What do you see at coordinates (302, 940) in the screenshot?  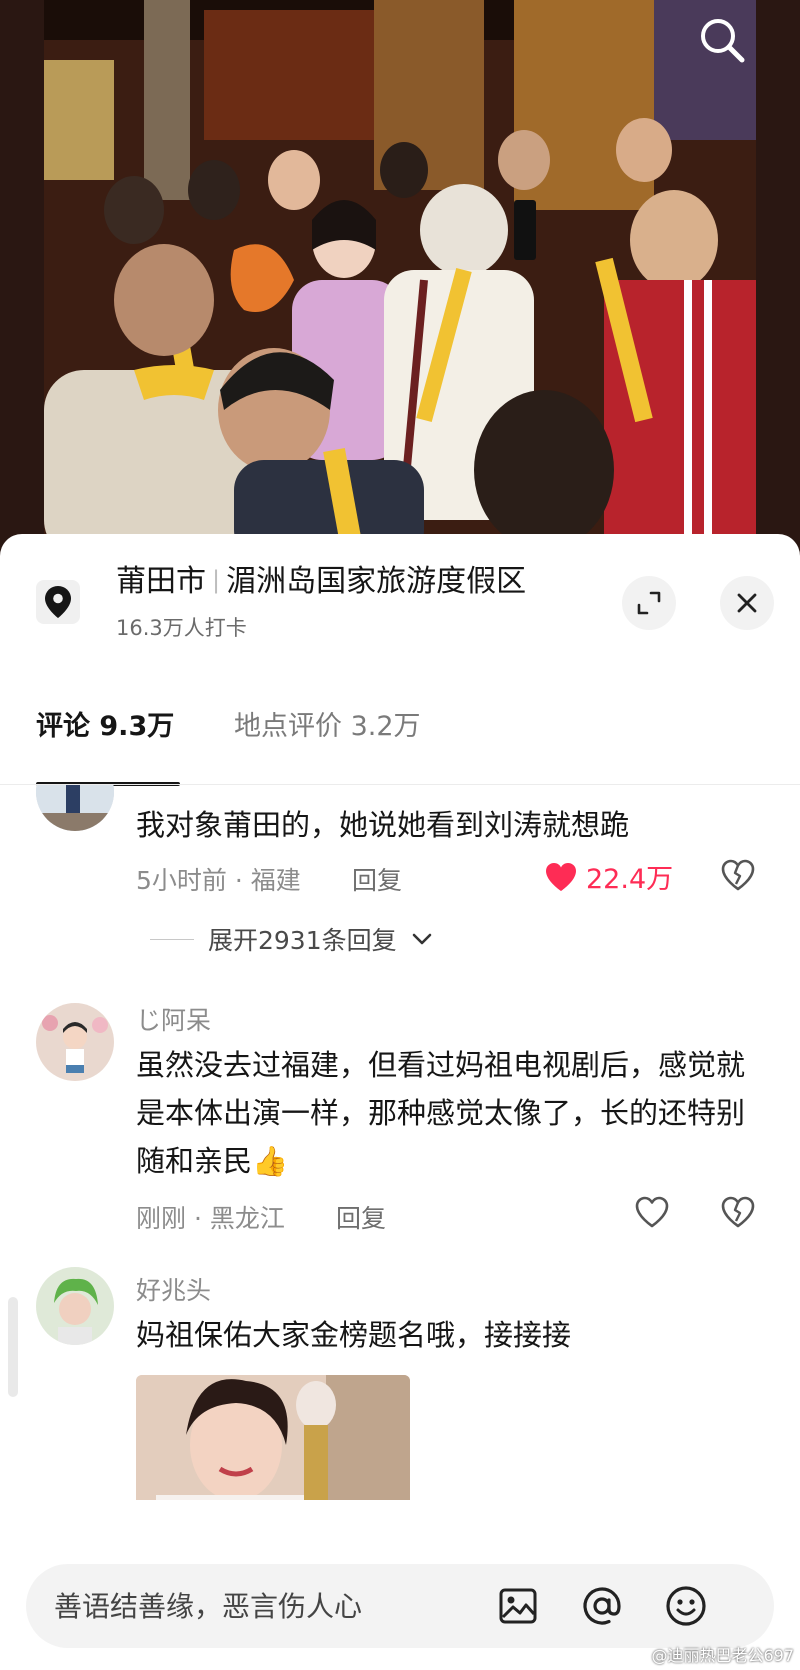 I see `expand-replies-label: 展开2931条回复` at bounding box center [302, 940].